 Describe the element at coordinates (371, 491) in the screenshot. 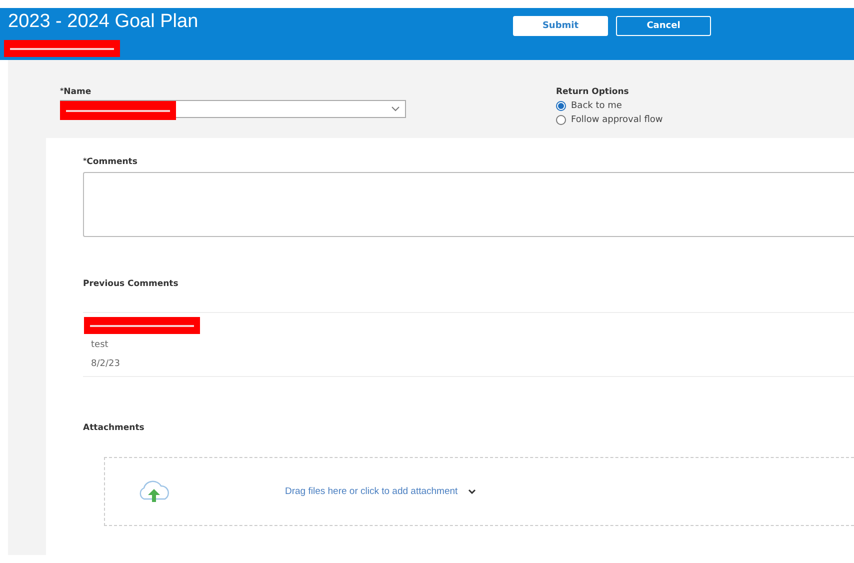

I see `dropzone-text: Drag files here or click to add attachment` at that location.